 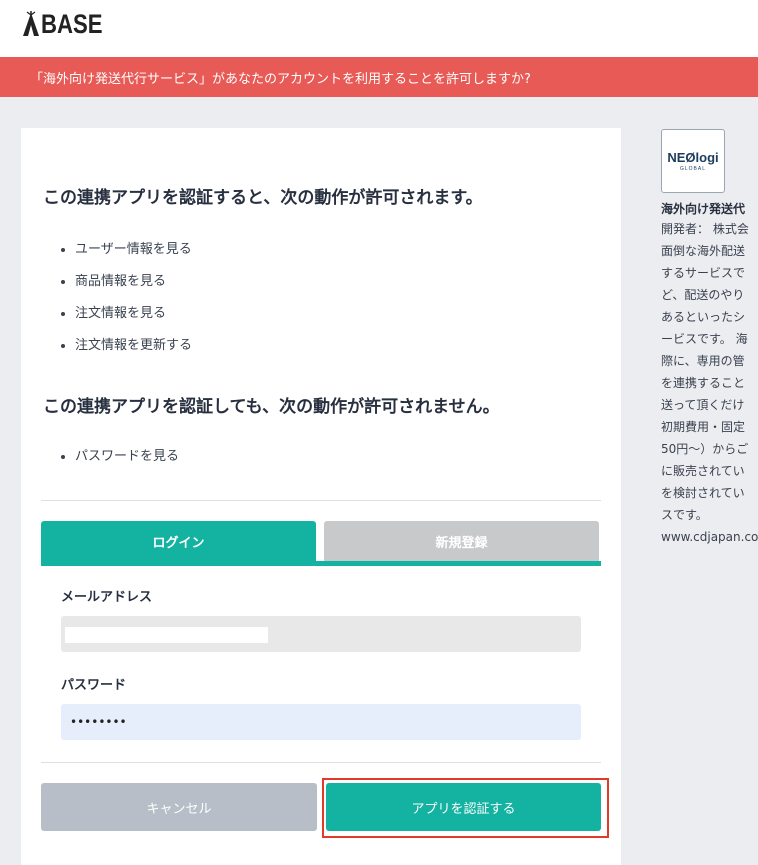 I want to click on app-website-link: www.cdjapan.co, so click(x=709, y=537).